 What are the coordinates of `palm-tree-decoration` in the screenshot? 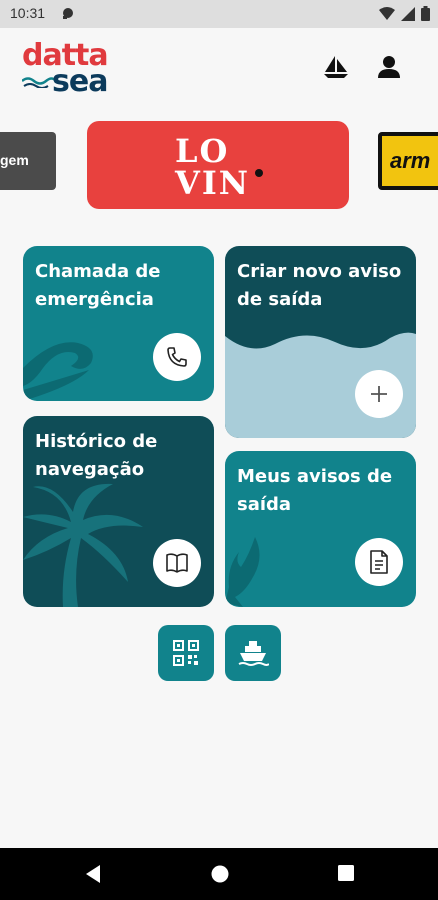 It's located at (83, 545).